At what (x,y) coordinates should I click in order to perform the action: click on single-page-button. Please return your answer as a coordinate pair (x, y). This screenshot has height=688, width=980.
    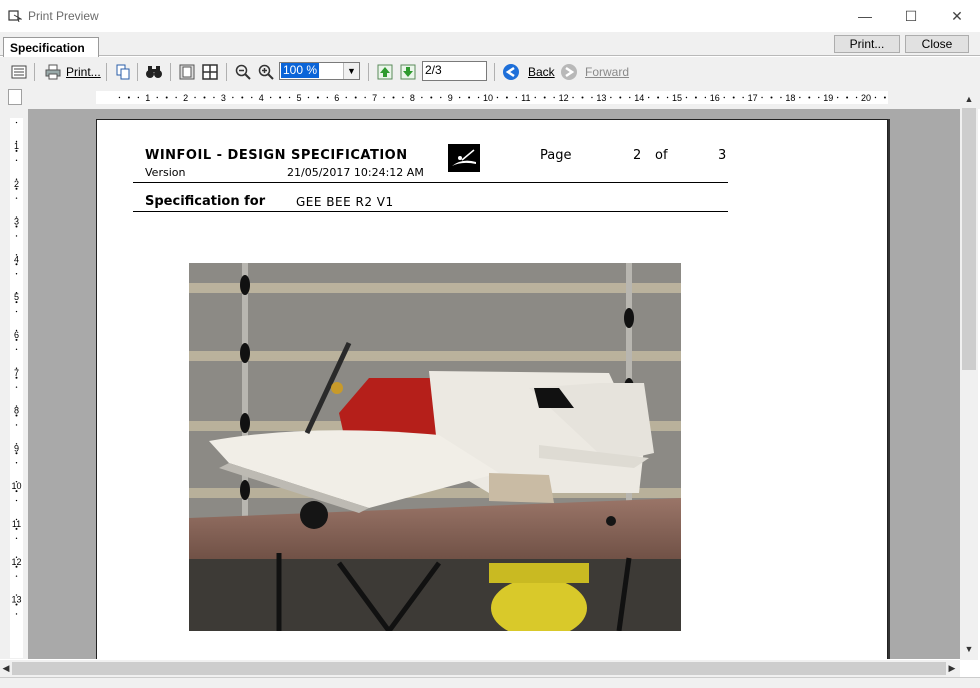
    Looking at the image, I should click on (187, 72).